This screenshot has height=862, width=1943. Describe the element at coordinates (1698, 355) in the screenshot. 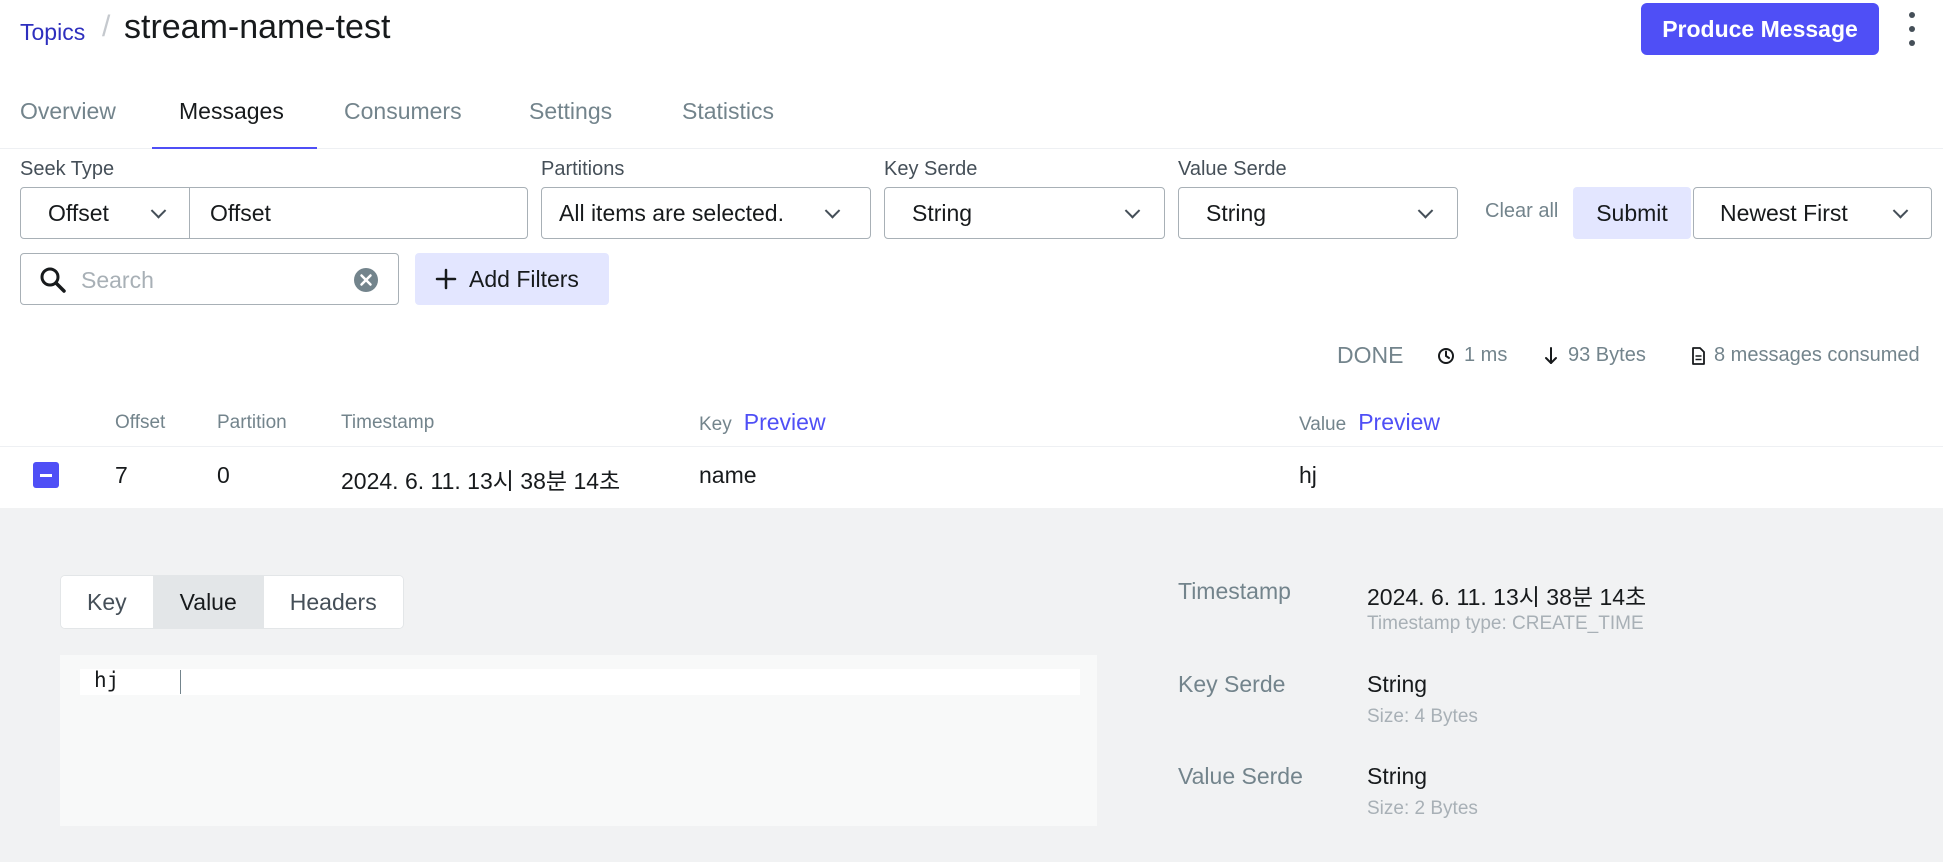

I see `document-icon` at that location.